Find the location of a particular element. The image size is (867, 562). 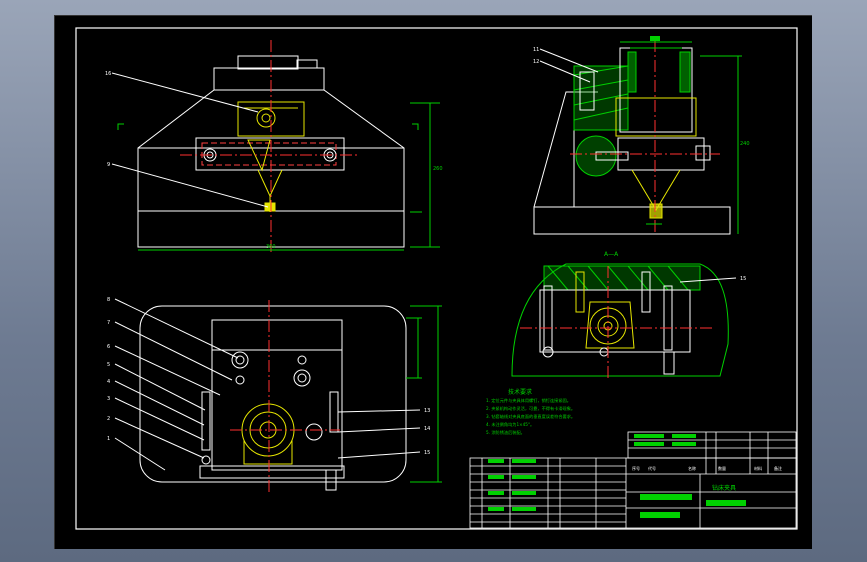

title-block: 钻床夹具 序号 代号 名称 数量 材料 备注 is located at coordinates (633, 480).